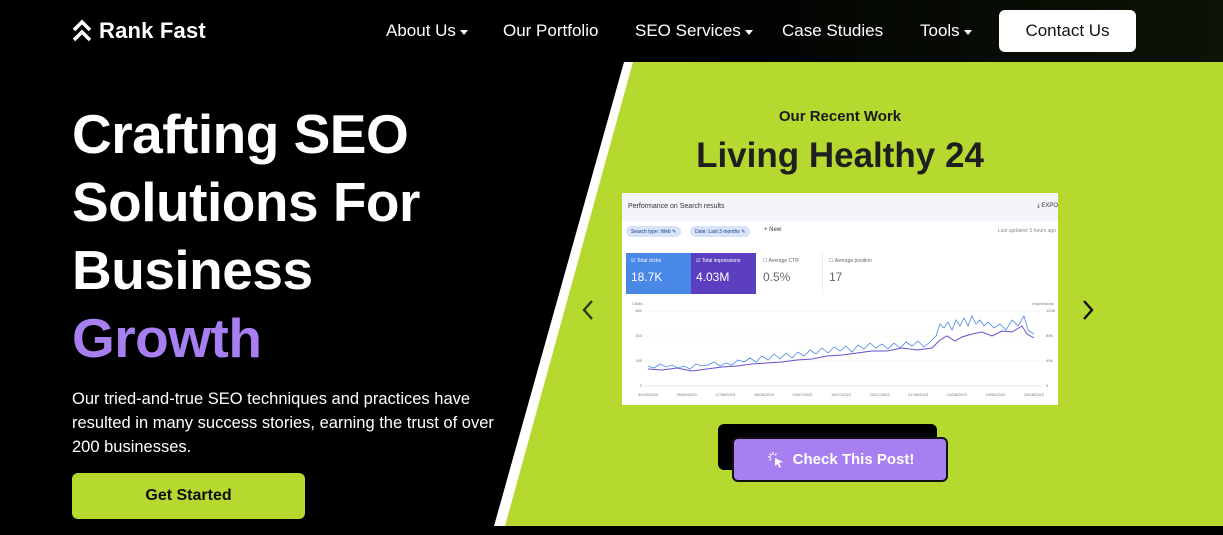 The image size is (1223, 535). I want to click on chevron-left-icon, so click(588, 310).